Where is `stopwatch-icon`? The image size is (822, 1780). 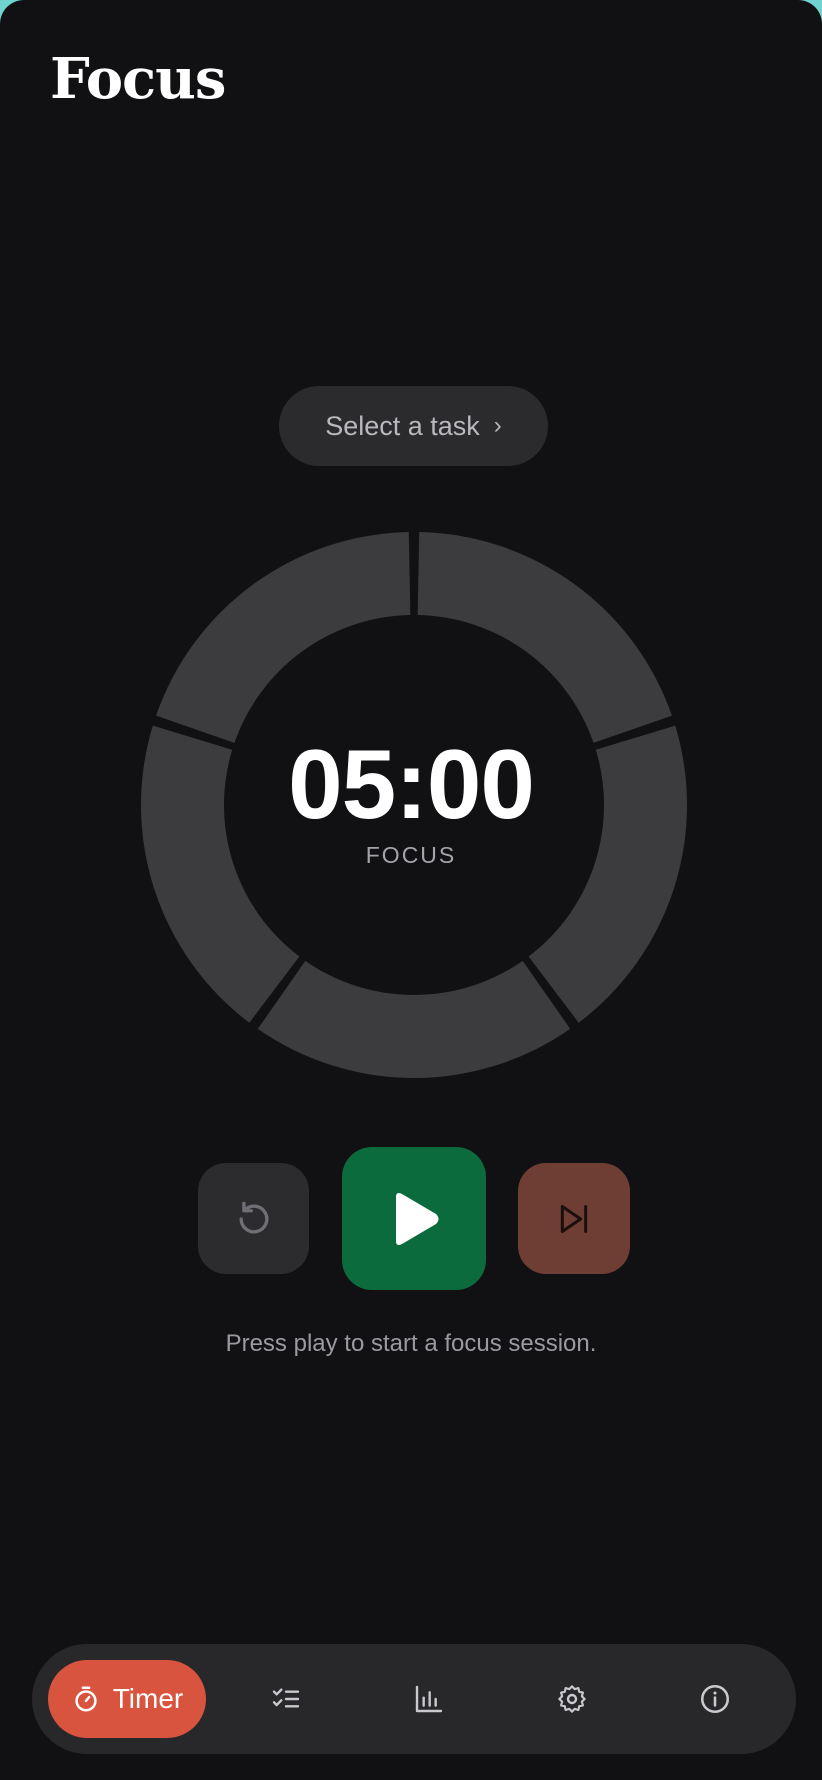 stopwatch-icon is located at coordinates (86, 1699).